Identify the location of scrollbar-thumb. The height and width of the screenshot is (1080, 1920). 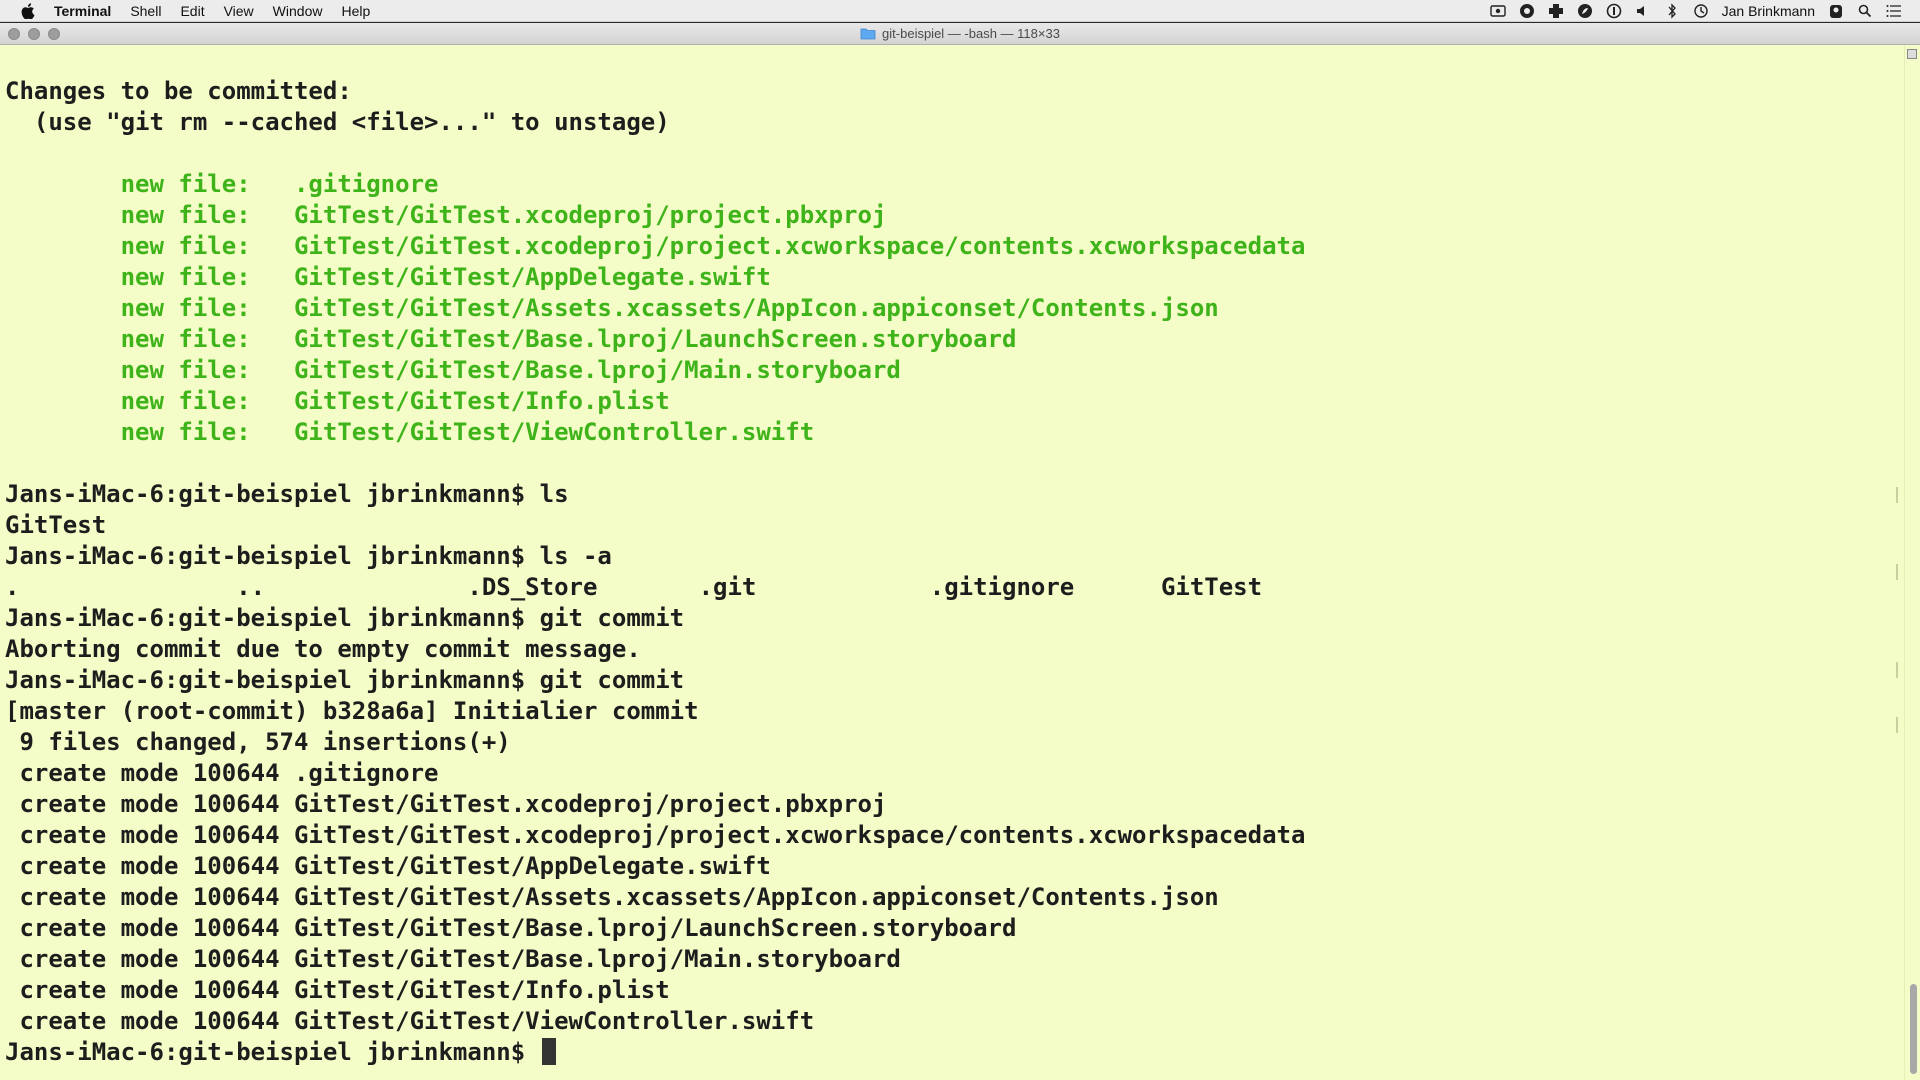
(1913, 1029).